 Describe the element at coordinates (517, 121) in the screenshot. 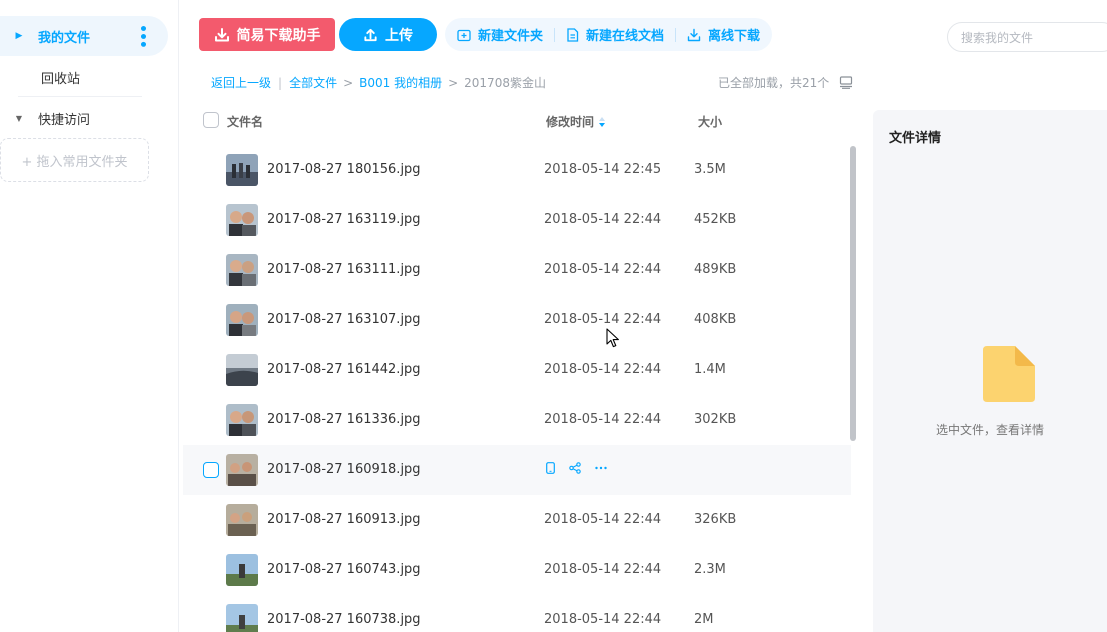

I see `table-header: 文件名 修改时间 大小` at that location.